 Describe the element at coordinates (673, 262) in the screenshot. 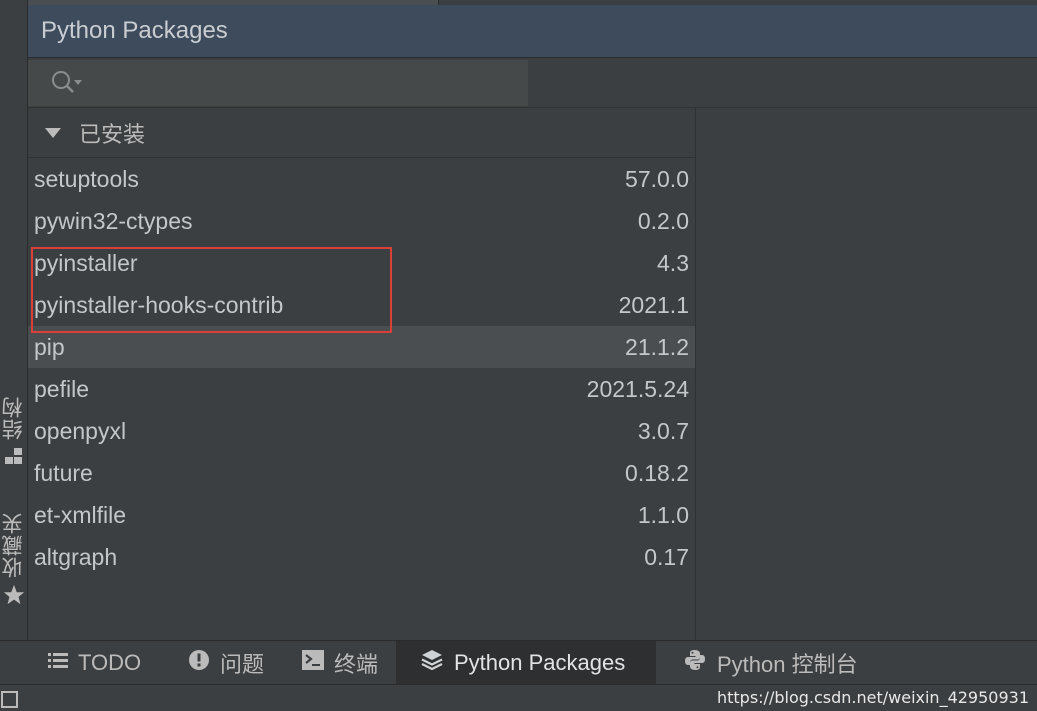

I see `package-version: 4.3` at that location.